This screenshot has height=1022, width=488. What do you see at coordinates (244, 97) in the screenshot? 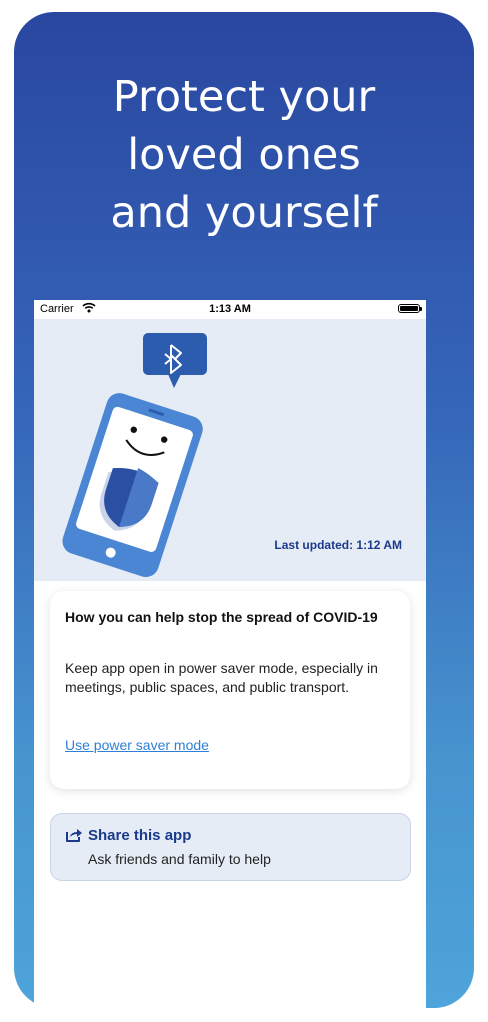
I see `headline-line-1: Protect your` at bounding box center [244, 97].